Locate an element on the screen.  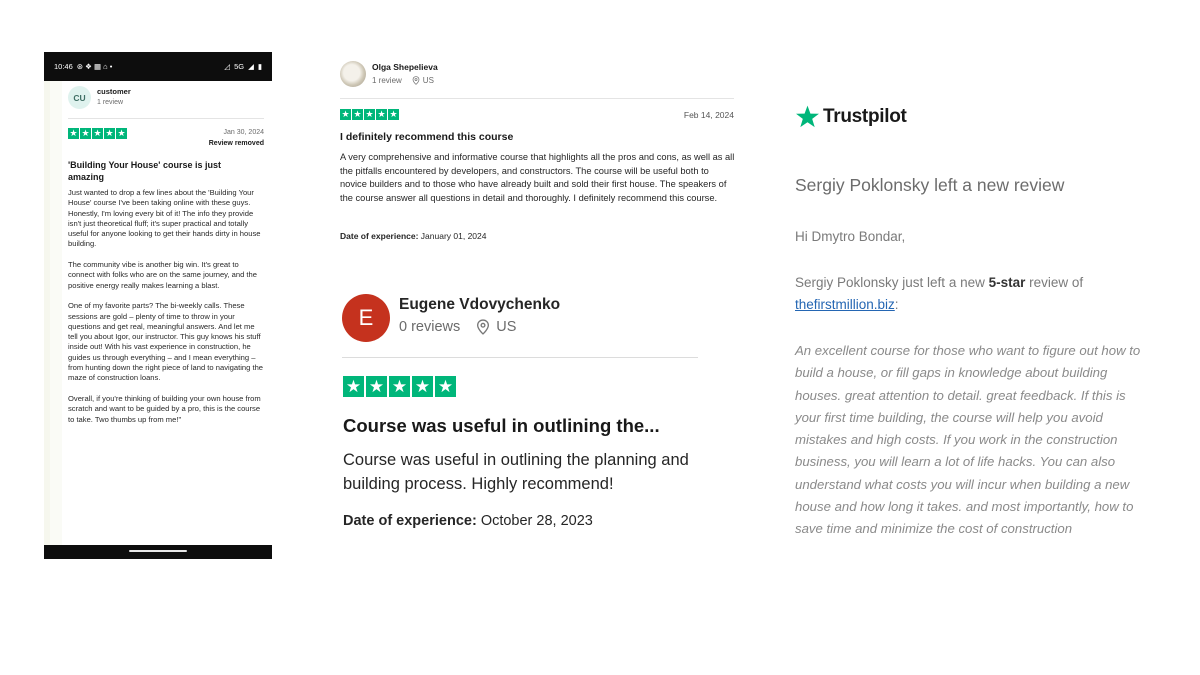
reviewer-name: Olga Shepelieva is located at coordinates (405, 67).